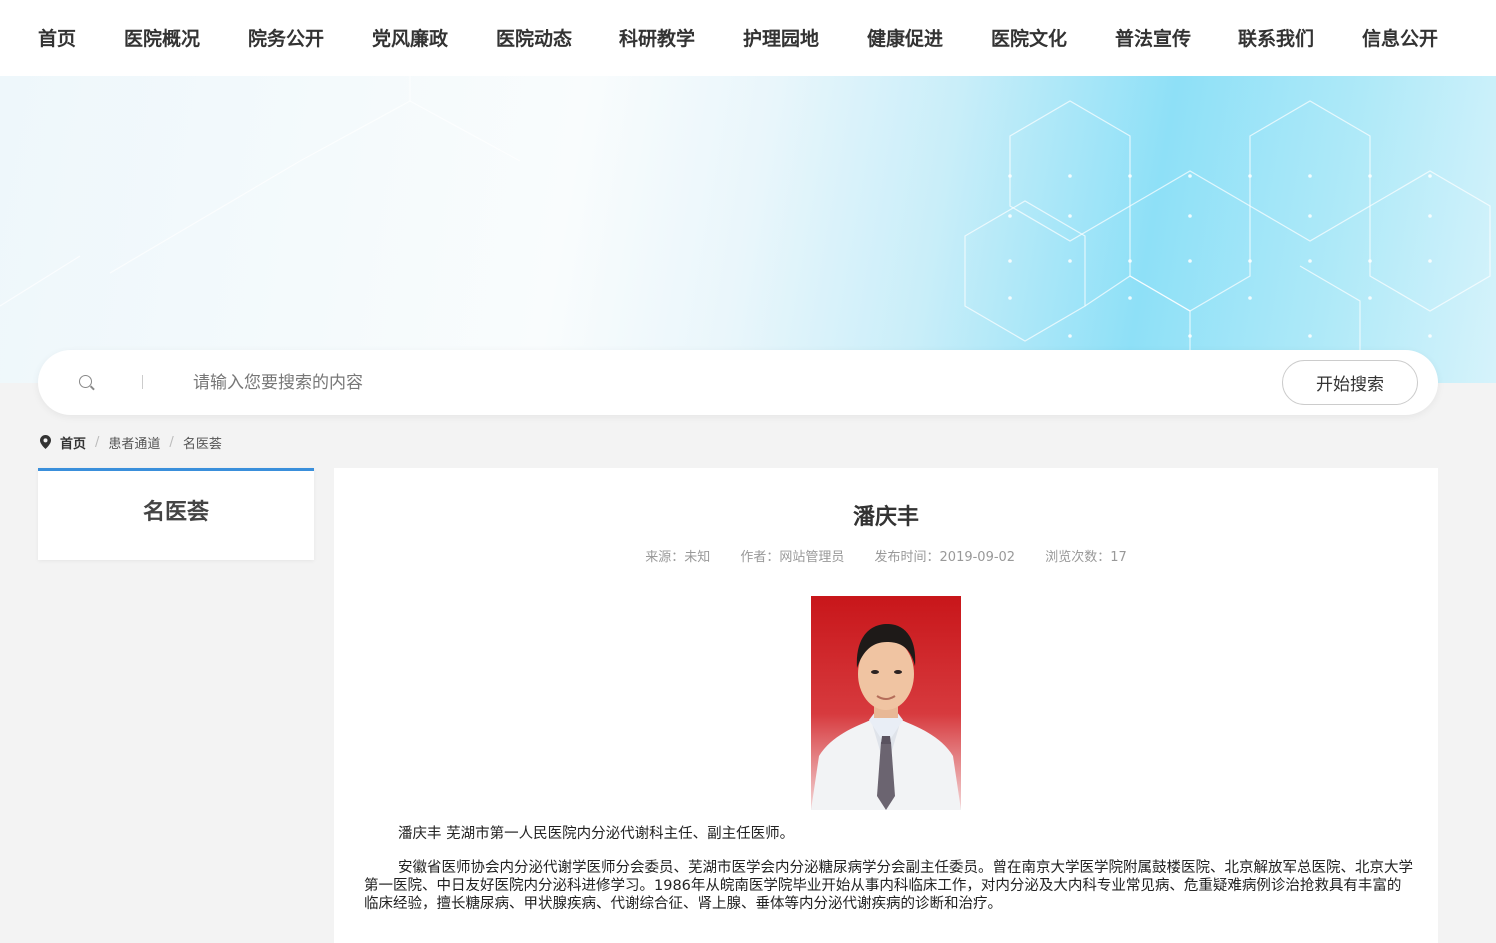  I want to click on breadcrumb: 首页 / 患者通道 / 名医荟, so click(131, 442).